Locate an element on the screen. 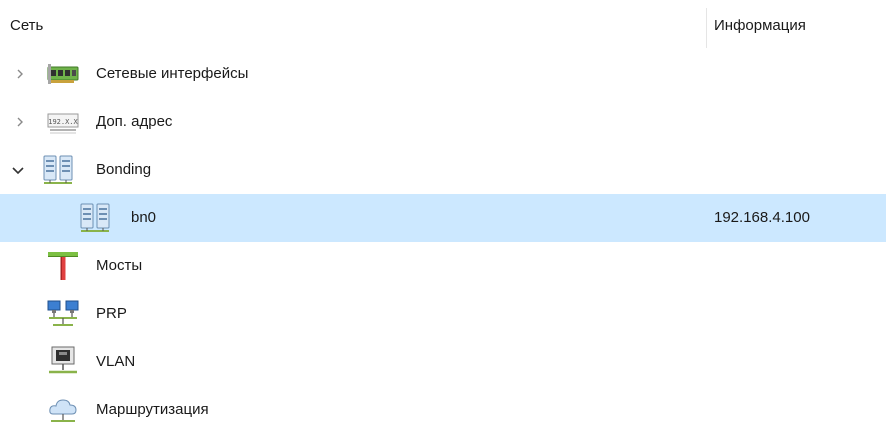 The height and width of the screenshot is (431, 886). tree-item-routing: Маршрутизация is located at coordinates (443, 408).